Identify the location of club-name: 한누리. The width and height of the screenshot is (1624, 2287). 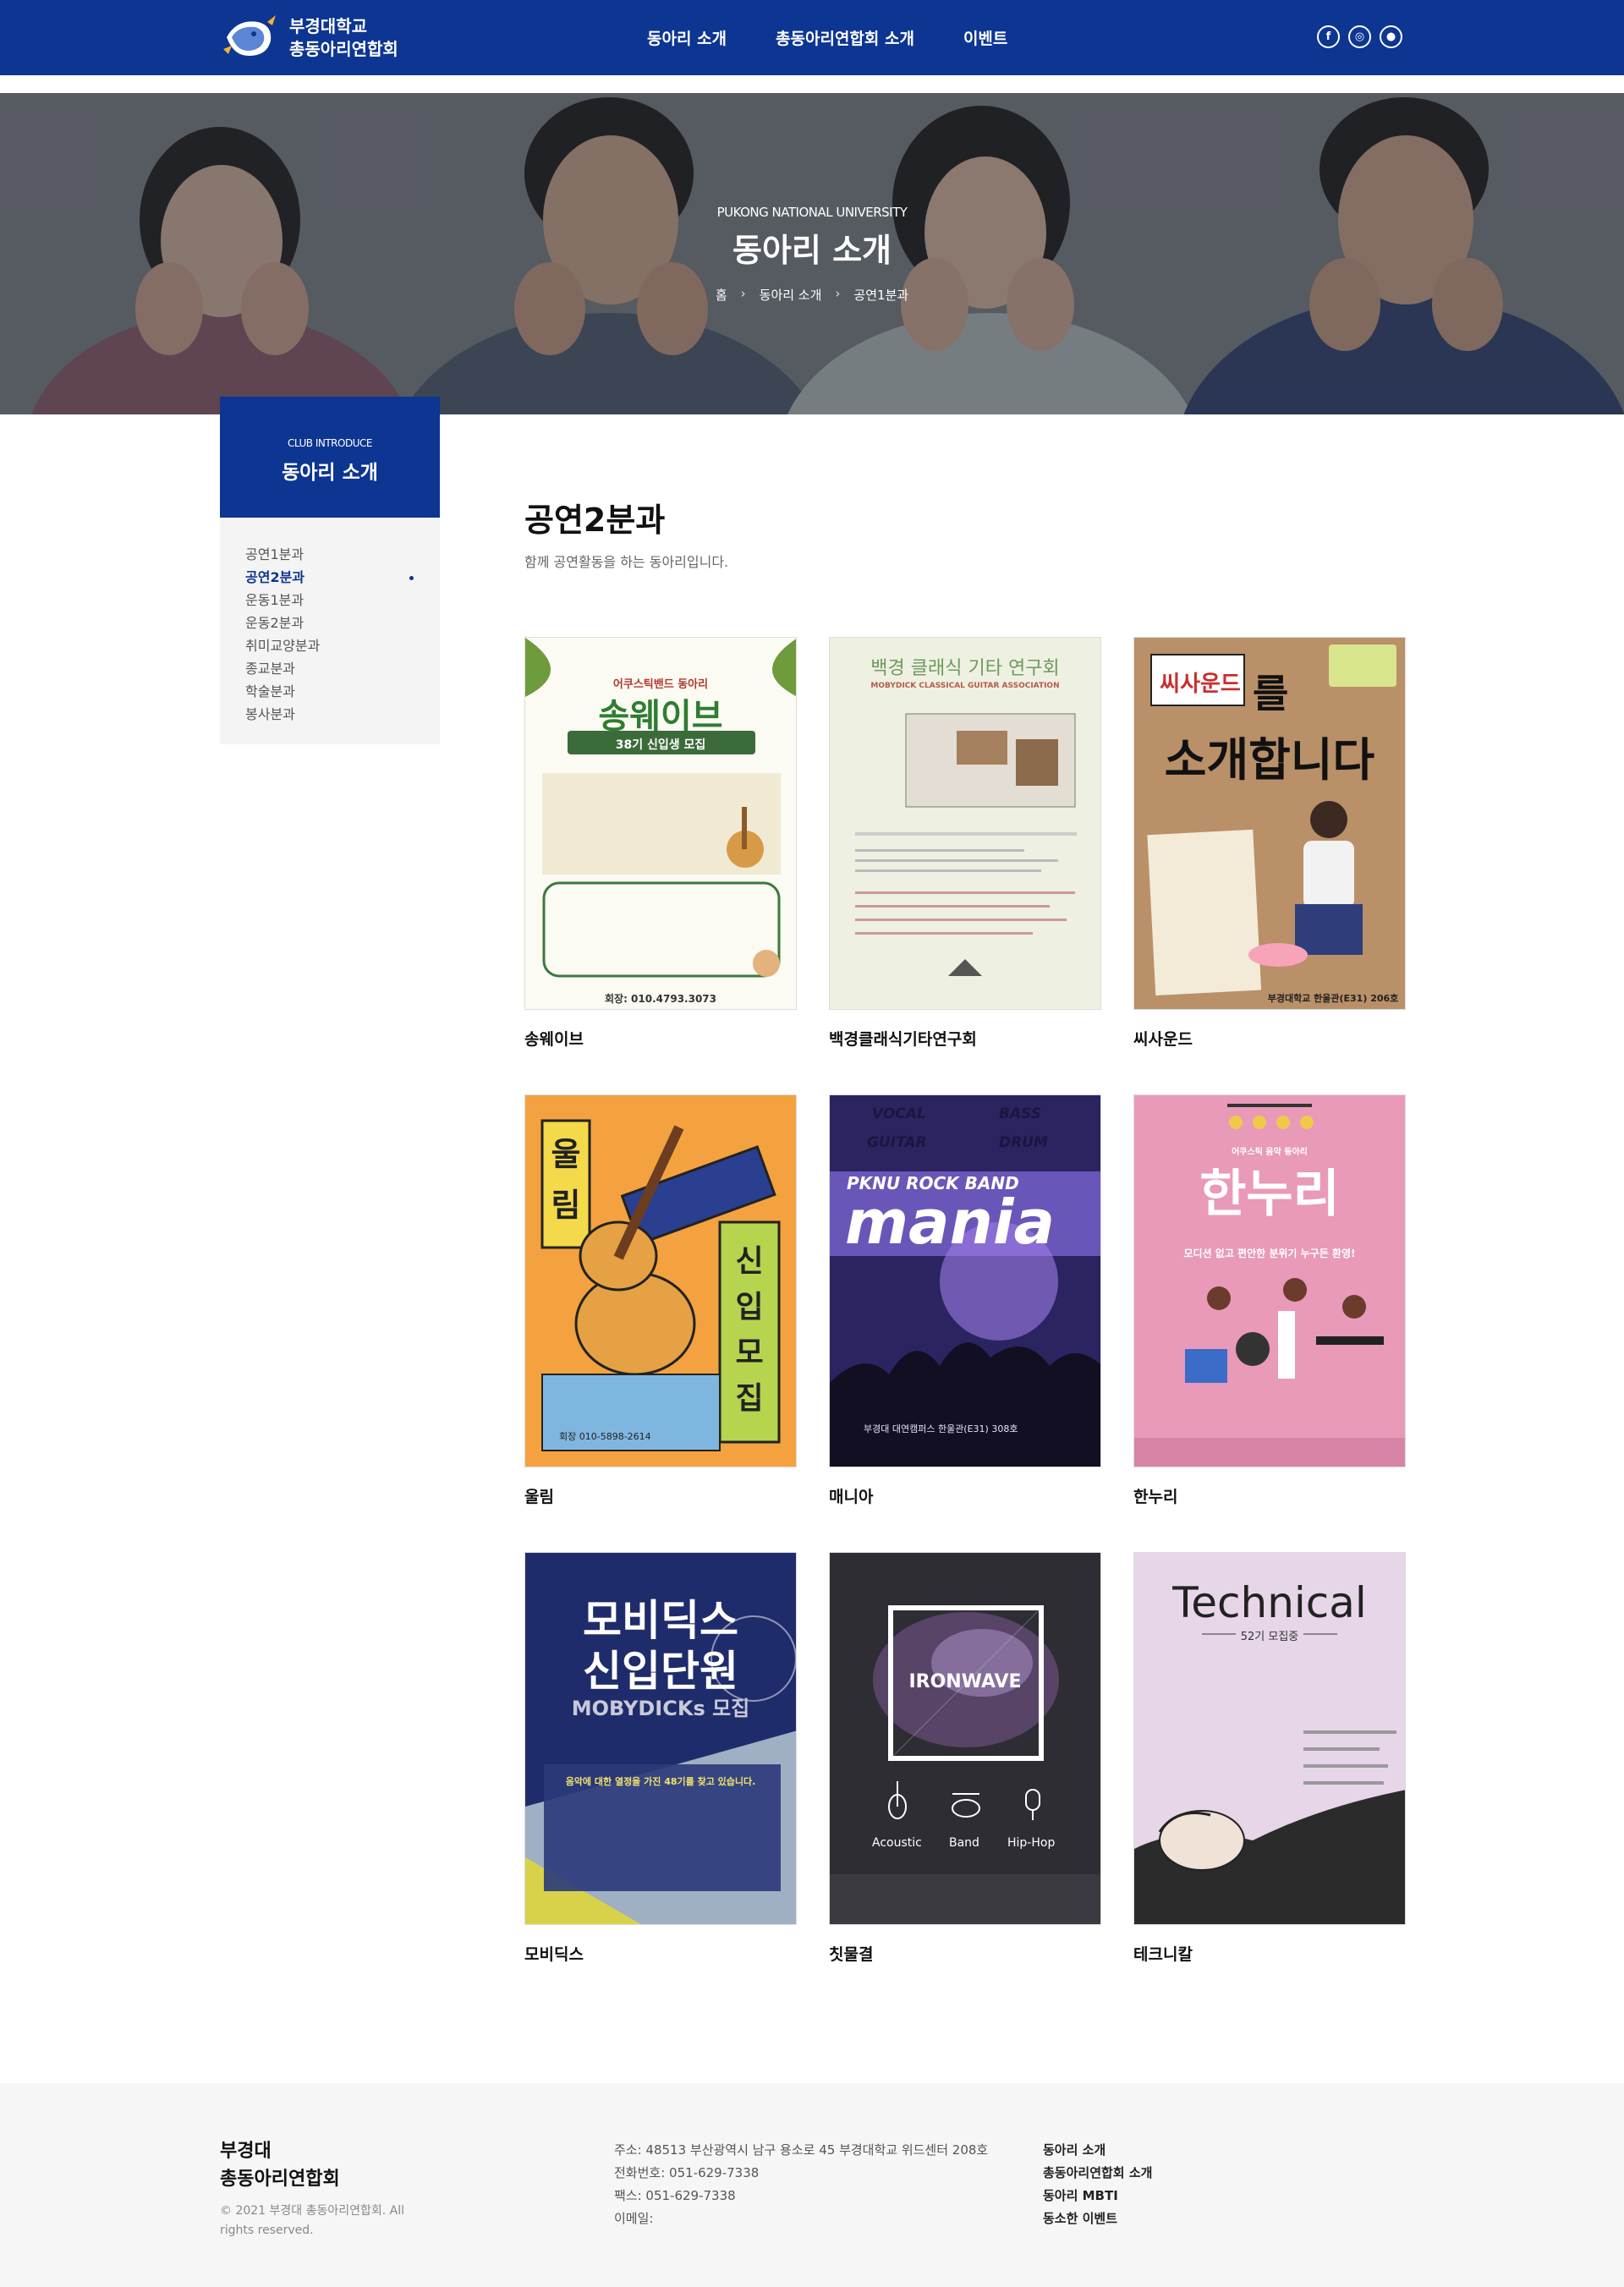
(1269, 1495).